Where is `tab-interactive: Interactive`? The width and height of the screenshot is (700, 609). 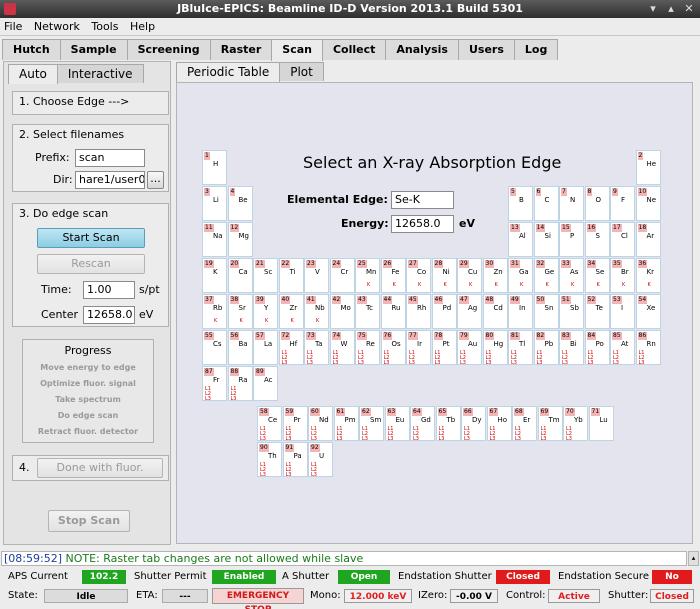
tab-interactive: Interactive is located at coordinates (100, 73).